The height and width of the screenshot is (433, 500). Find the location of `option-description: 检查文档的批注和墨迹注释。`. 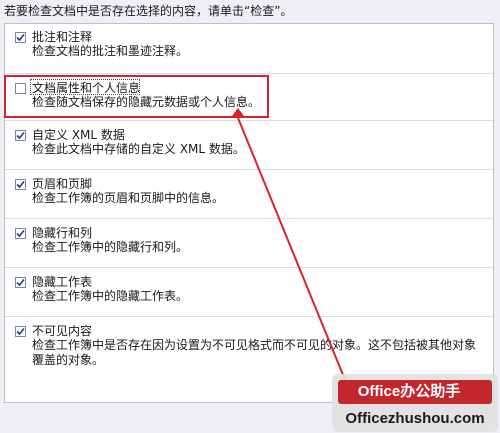

option-description: 检查文档的批注和墨迹注释。 is located at coordinates (110, 51).